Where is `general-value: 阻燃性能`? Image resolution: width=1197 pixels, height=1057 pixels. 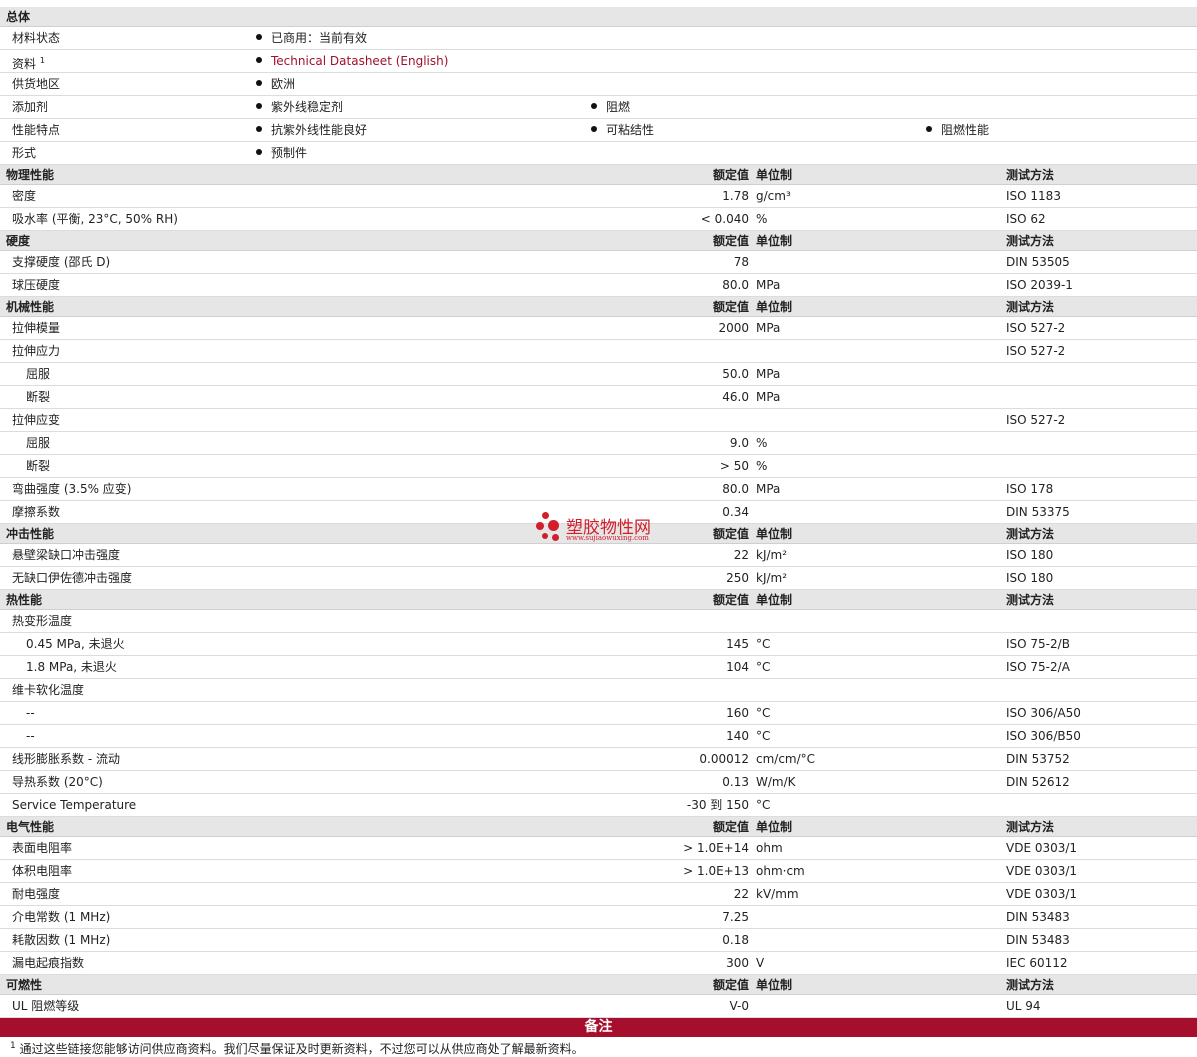
general-value: 阻燃性能 is located at coordinates (957, 130).